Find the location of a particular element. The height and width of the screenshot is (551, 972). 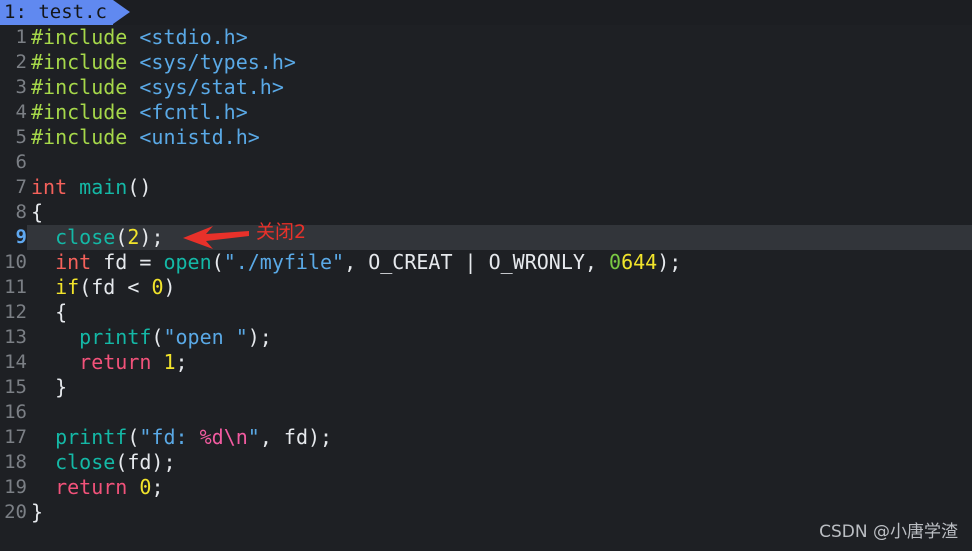

line-number: 8 is located at coordinates (13, 212).